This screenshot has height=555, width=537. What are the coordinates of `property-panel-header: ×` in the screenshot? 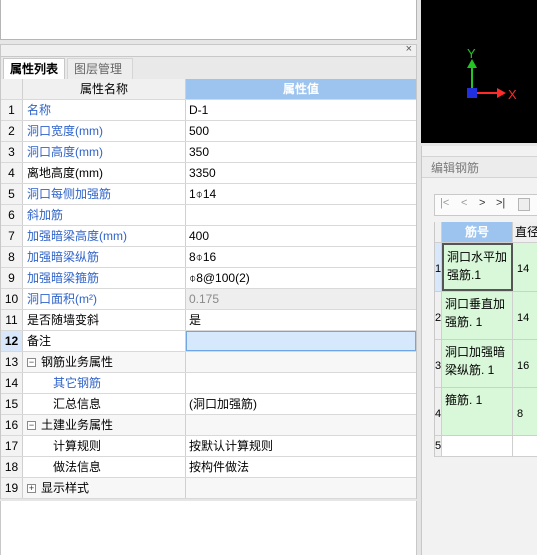 It's located at (208, 50).